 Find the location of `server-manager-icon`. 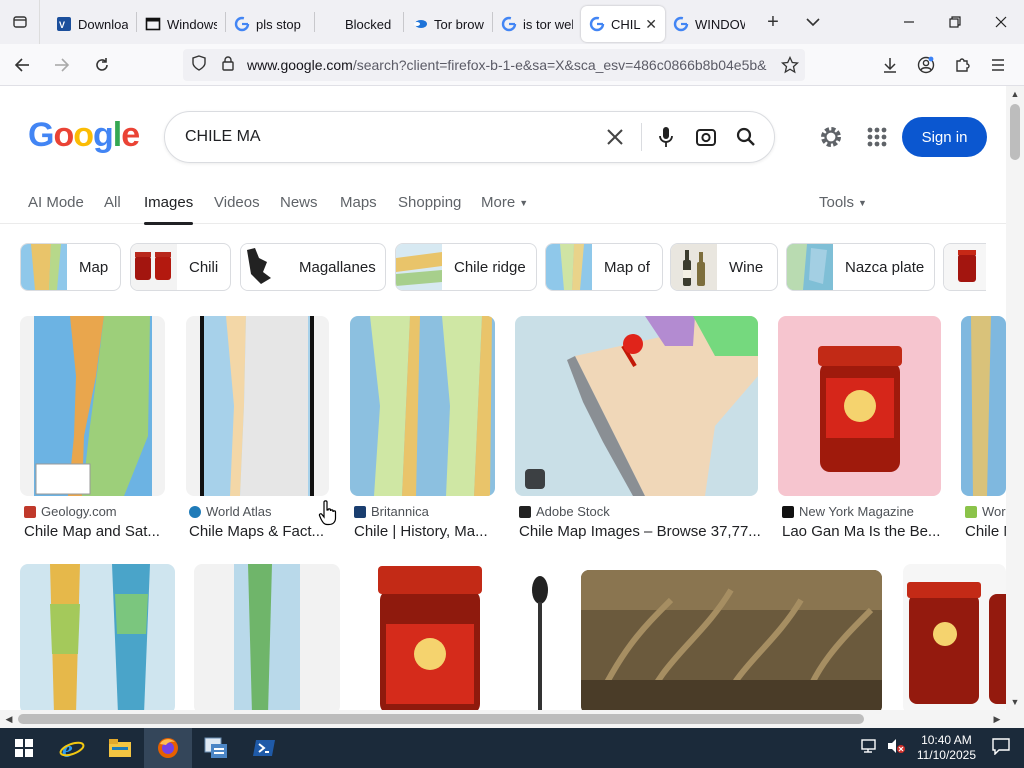

server-manager-icon is located at coordinates (216, 748).